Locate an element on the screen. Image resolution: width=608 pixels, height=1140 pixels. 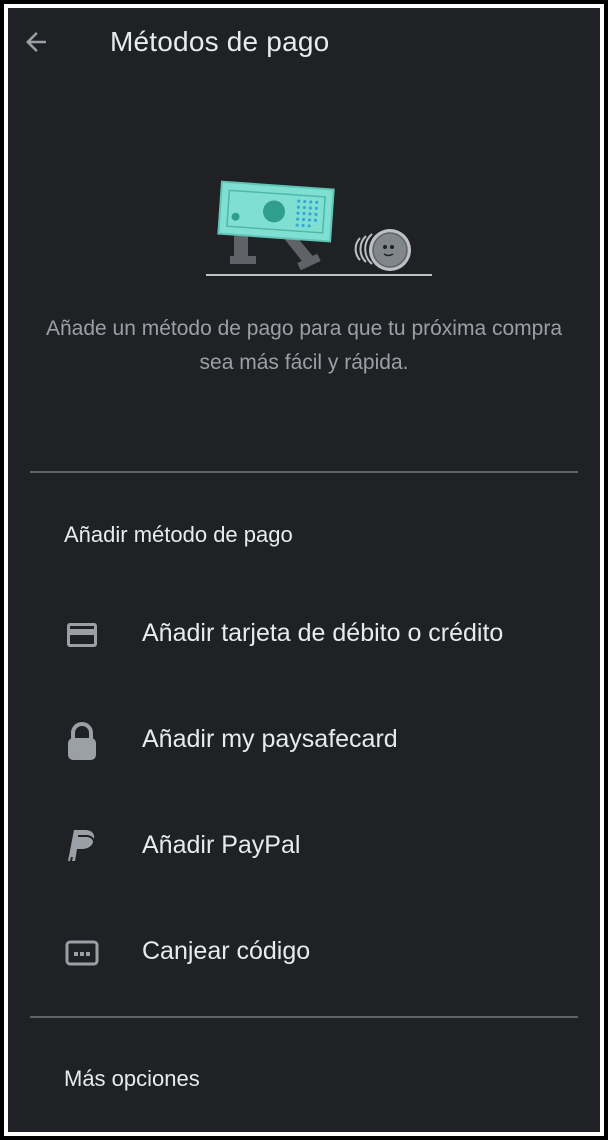
redeem-code-icon is located at coordinates (82, 953).